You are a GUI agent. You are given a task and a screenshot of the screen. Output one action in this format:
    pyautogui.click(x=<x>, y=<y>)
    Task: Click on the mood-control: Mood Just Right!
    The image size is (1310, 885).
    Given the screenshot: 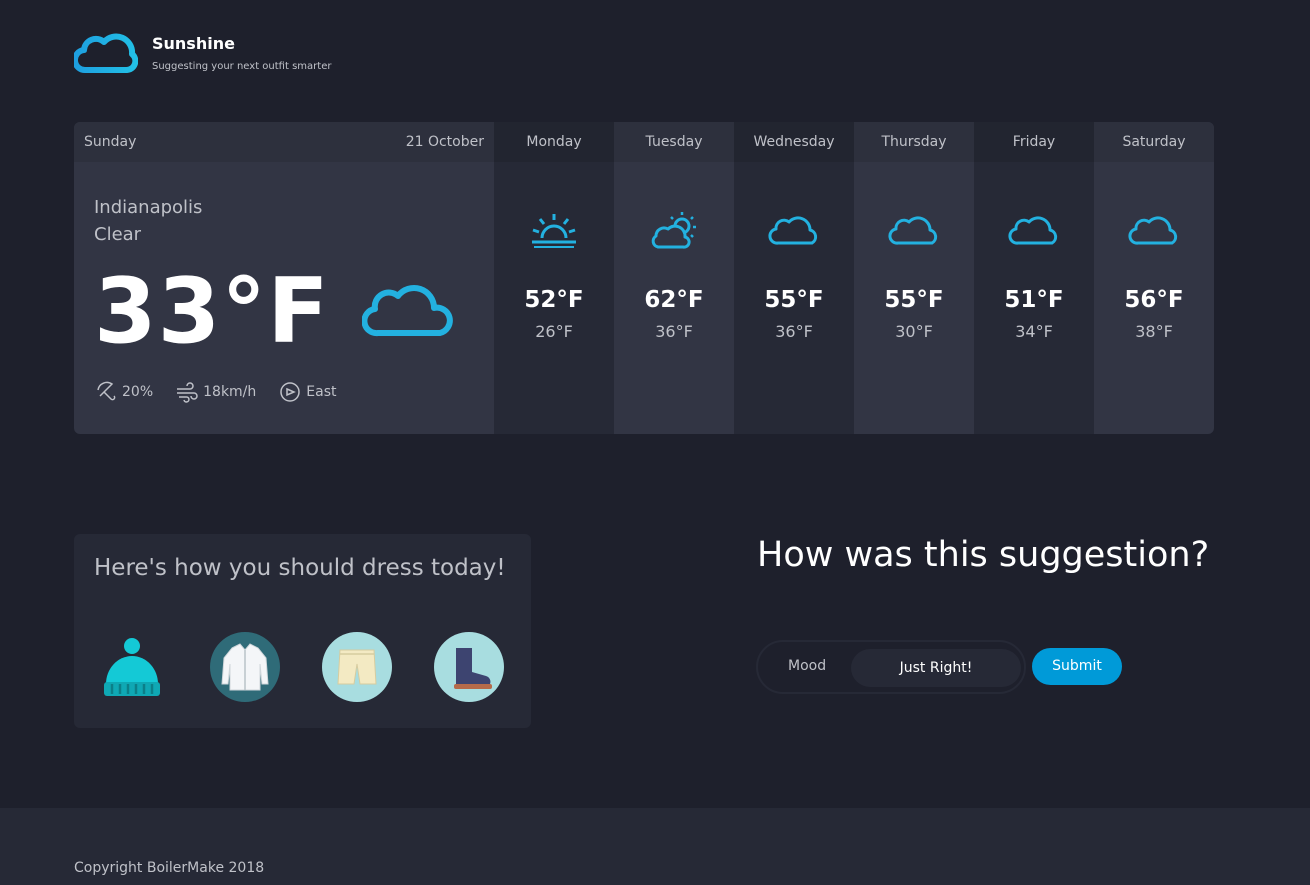 What is the action you would take?
    pyautogui.click(x=891, y=667)
    